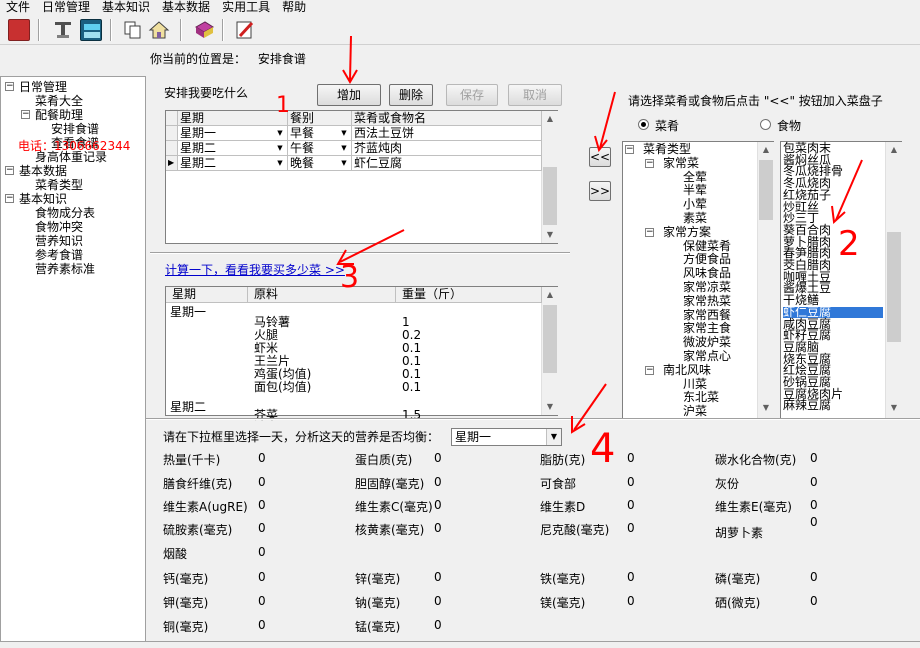  Describe the element at coordinates (43, 87) in the screenshot. I see `tree-item: 日常管理` at that location.